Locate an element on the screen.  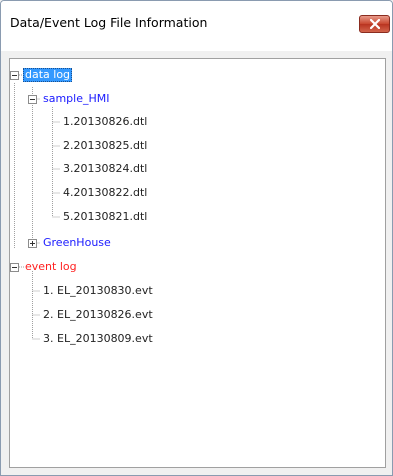
close-icon is located at coordinates (375, 24).